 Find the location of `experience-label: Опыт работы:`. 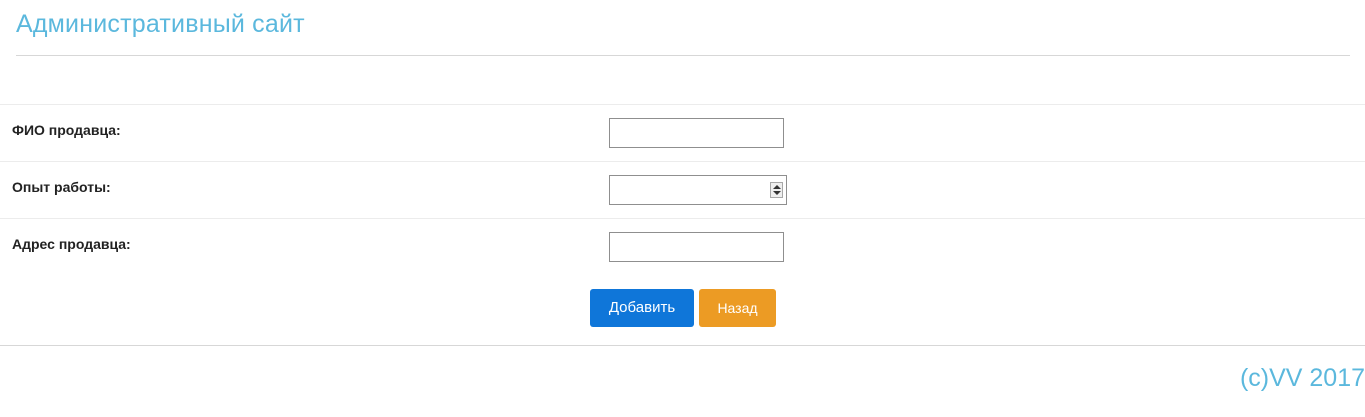

experience-label: Опыт работы: is located at coordinates (61, 187).